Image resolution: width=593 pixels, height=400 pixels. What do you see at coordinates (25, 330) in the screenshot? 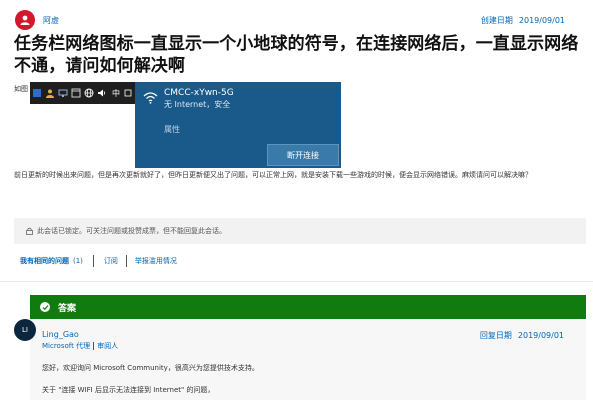
I see `answerer-avatar: LI` at bounding box center [25, 330].